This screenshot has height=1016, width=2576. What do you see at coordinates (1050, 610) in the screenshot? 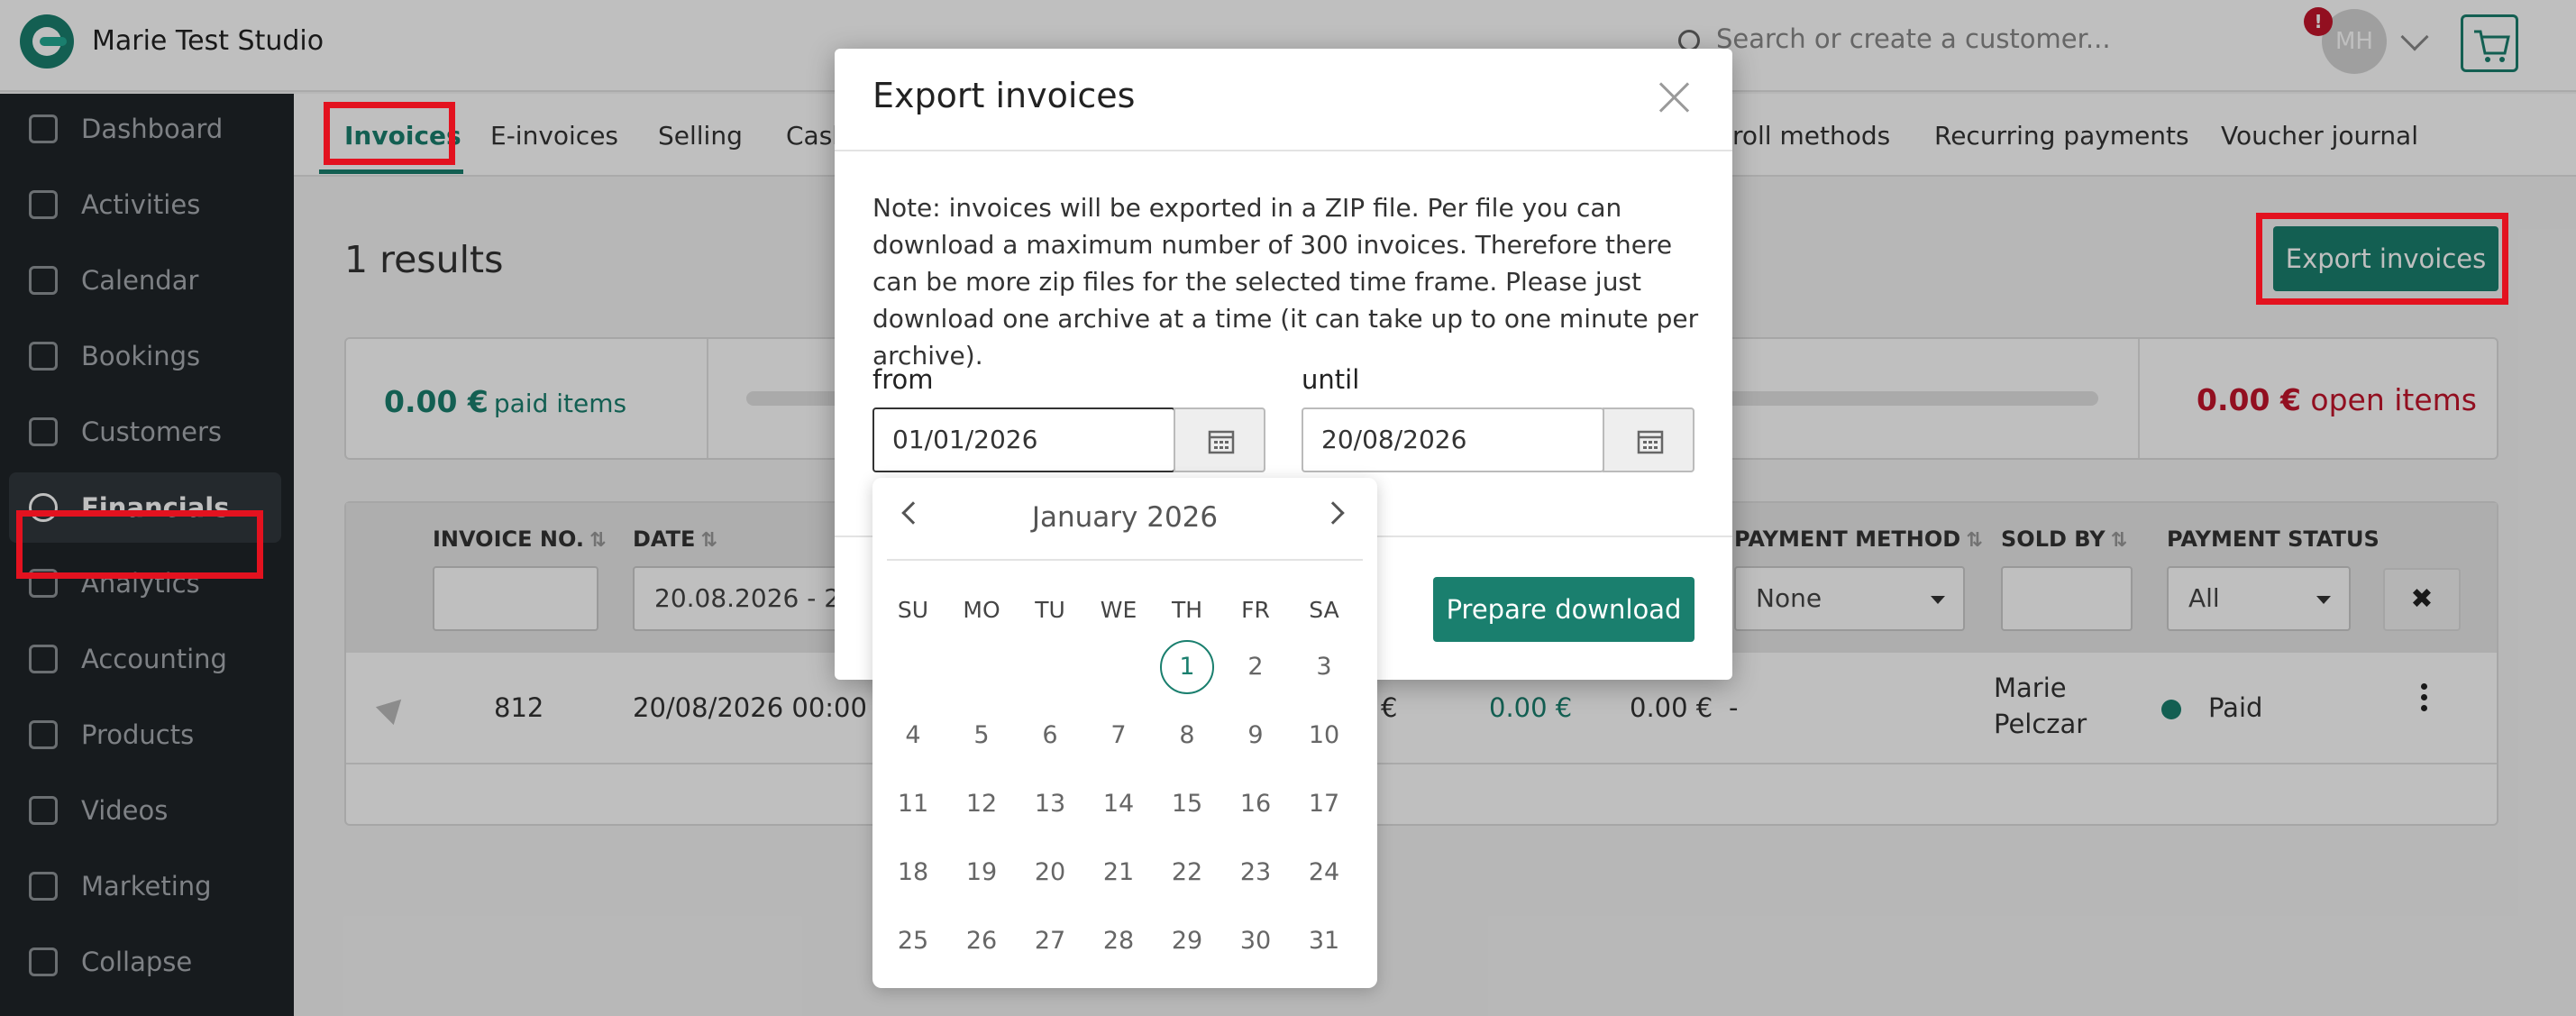
I see `weekday-header: TU` at bounding box center [1050, 610].